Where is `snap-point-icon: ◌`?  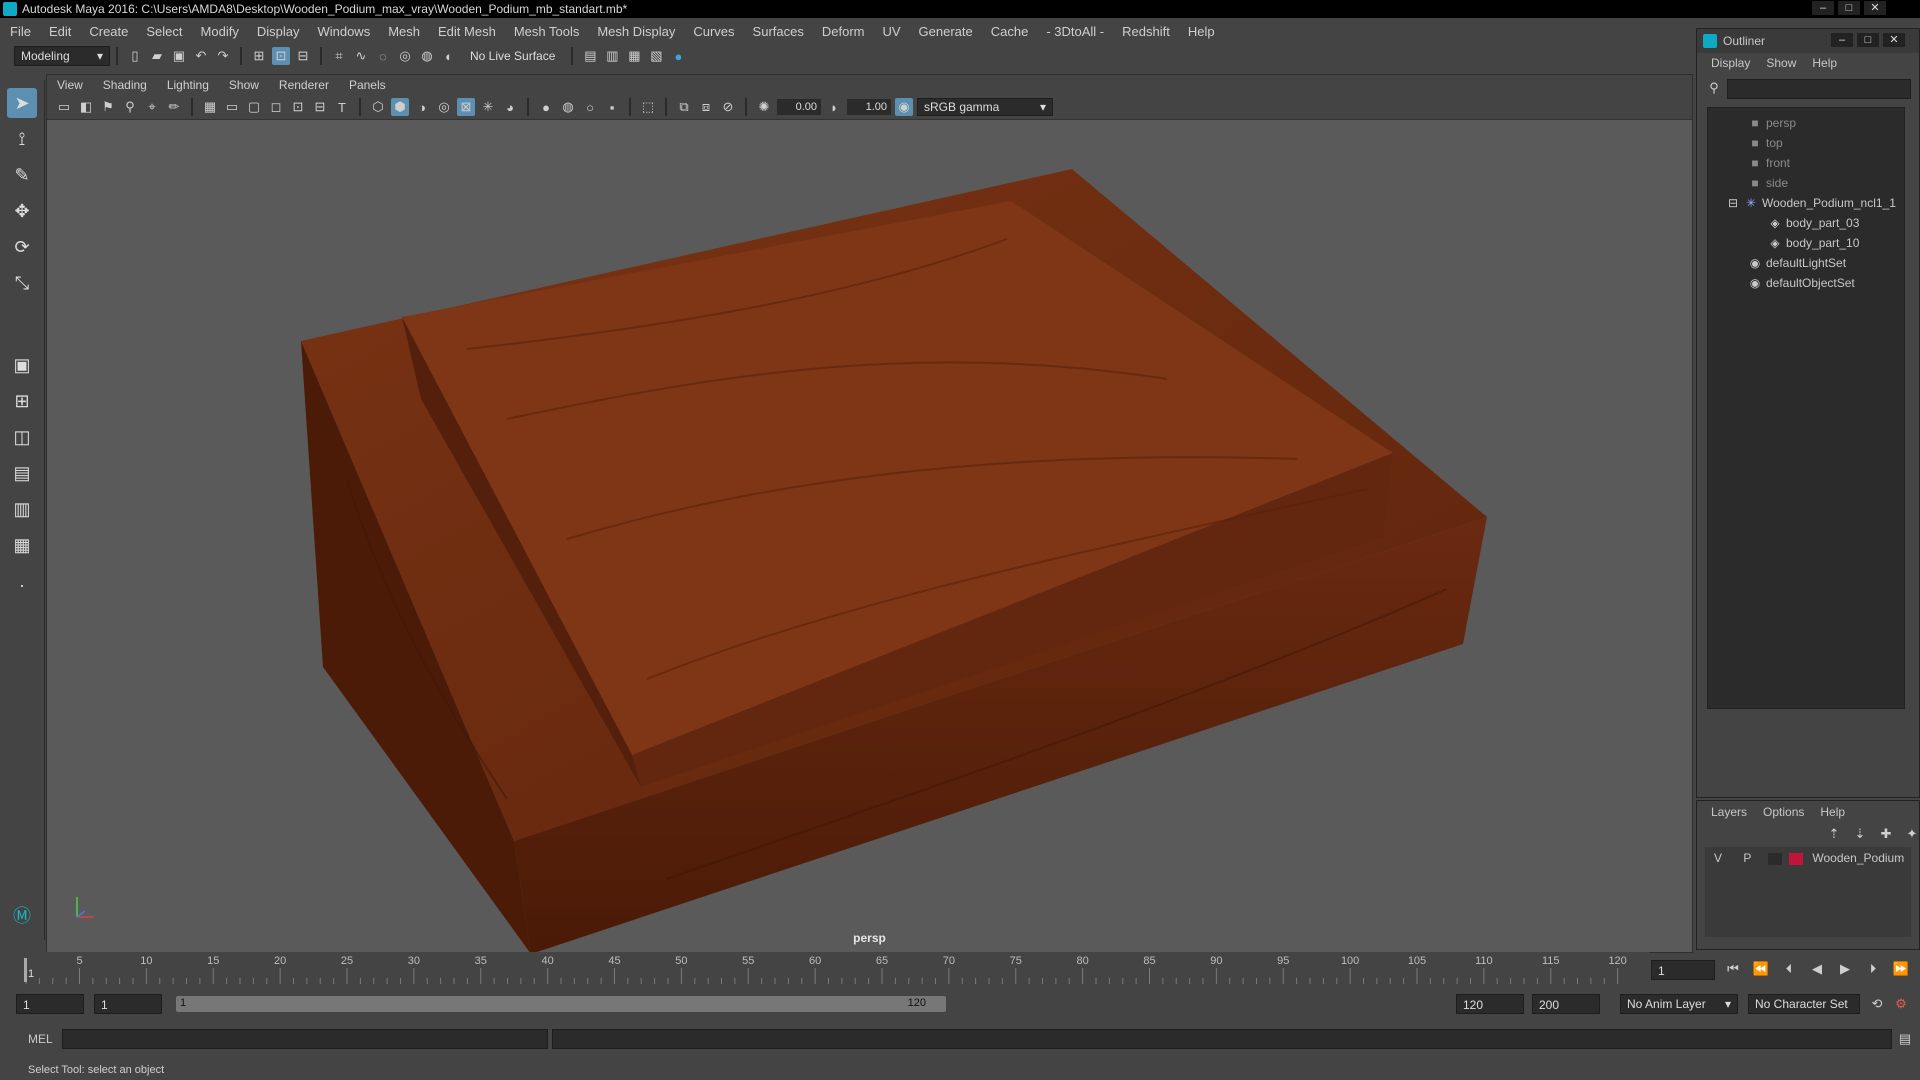 snap-point-icon: ◌ is located at coordinates (383, 56).